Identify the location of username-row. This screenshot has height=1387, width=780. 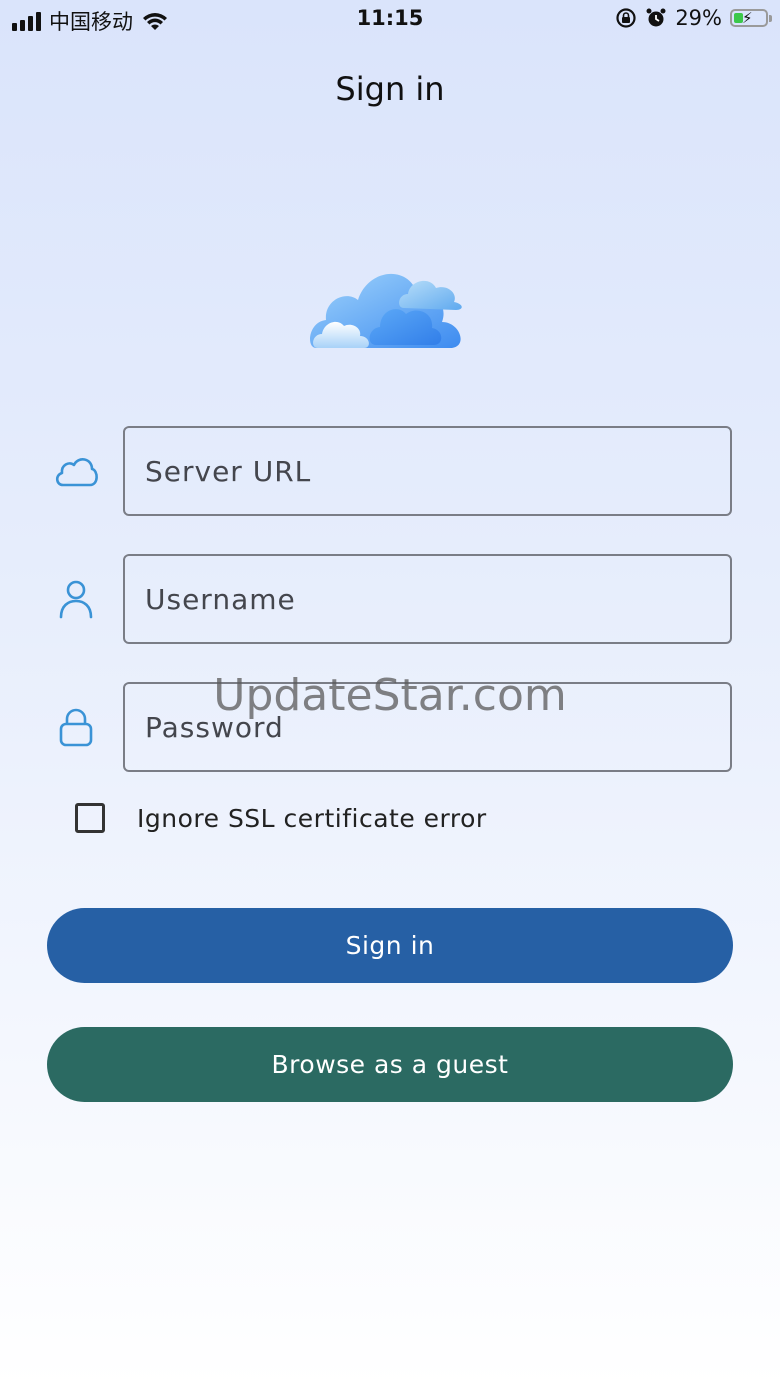
(391, 599).